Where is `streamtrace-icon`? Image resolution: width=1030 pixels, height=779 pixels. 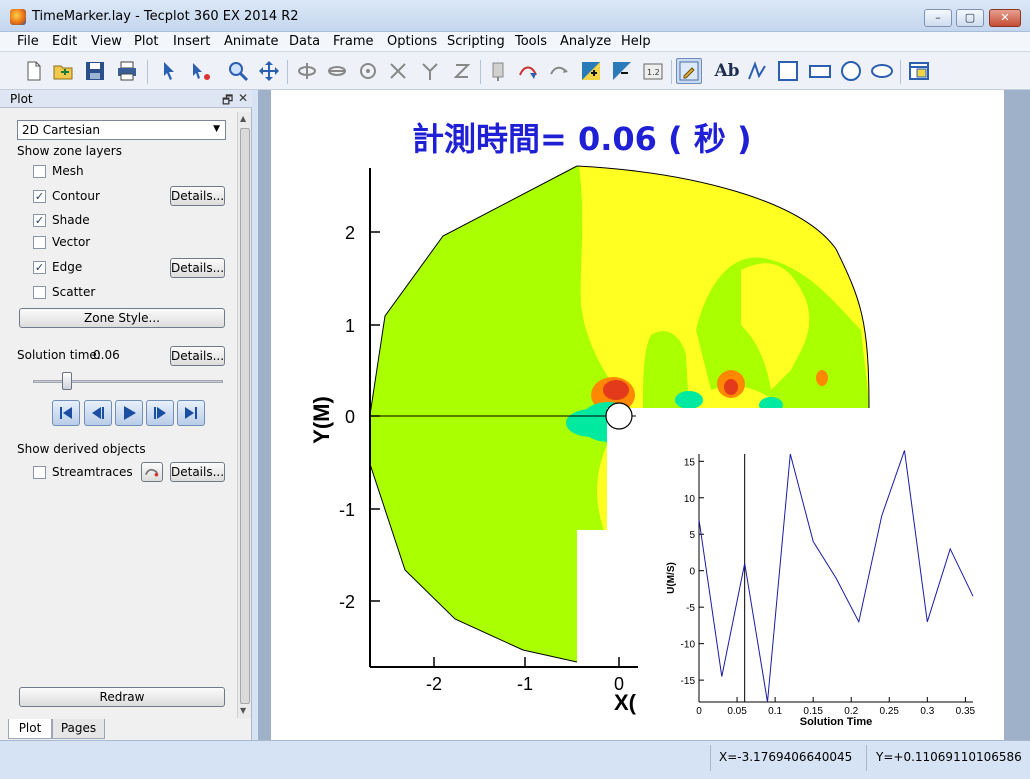 streamtrace-icon is located at coordinates (559, 71).